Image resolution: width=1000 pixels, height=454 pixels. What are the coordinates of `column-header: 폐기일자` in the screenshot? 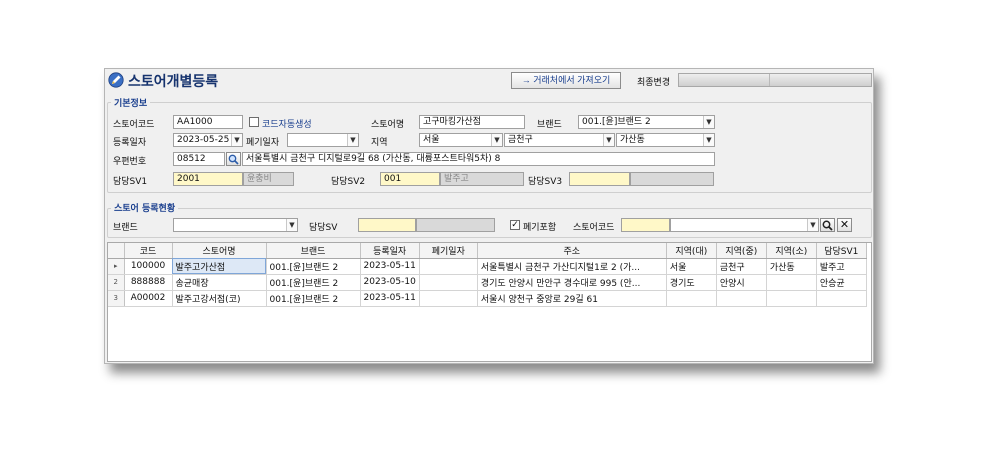 It's located at (448, 251).